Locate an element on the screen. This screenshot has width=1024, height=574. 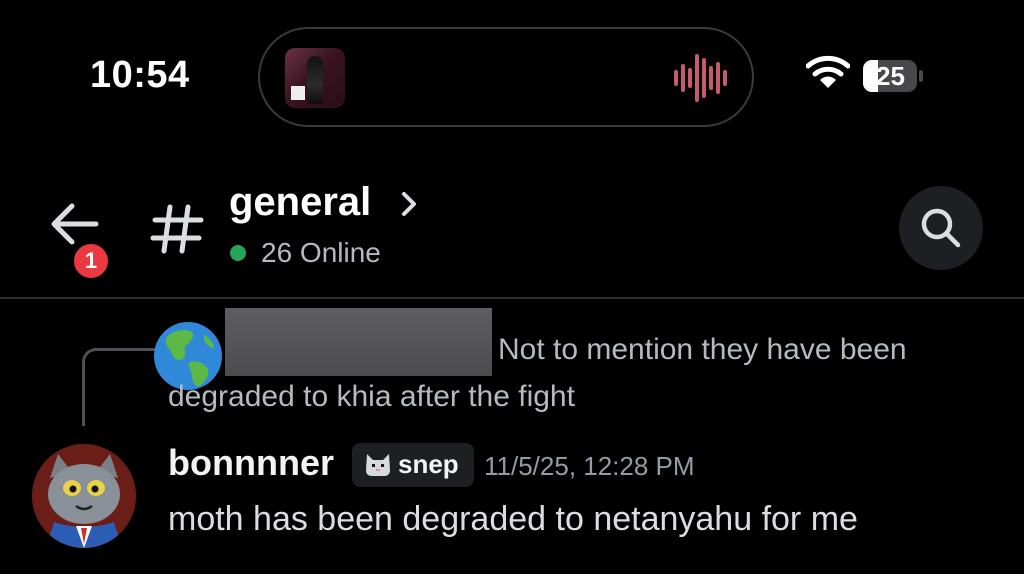
reply-text-line2: degraded to khia after the fight is located at coordinates (371, 397).